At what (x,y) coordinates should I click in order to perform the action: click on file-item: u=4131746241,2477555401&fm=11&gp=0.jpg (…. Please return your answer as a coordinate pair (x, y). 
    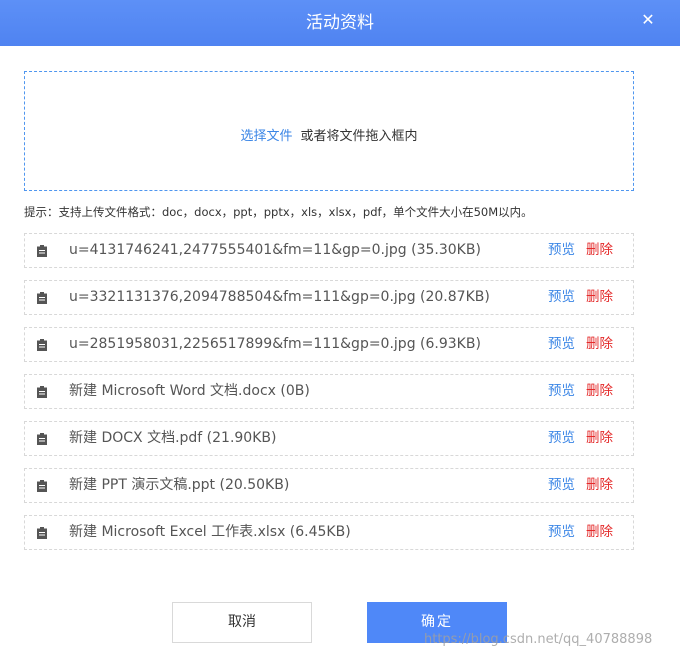
    Looking at the image, I should click on (329, 250).